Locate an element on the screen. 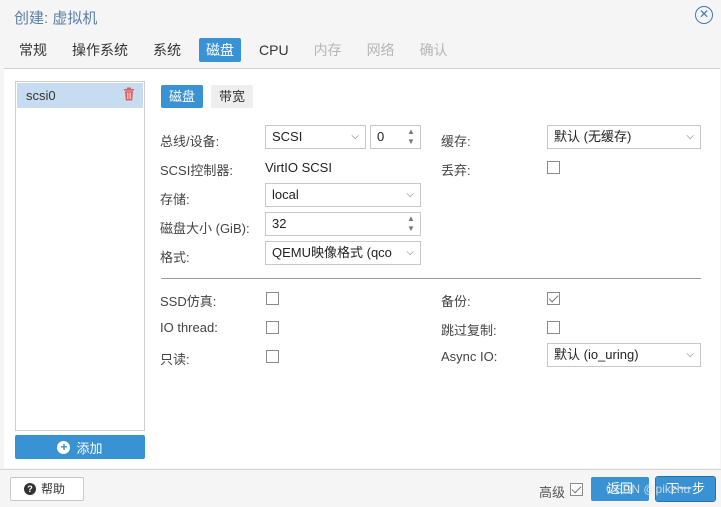  readonly-checkbox is located at coordinates (272, 356).